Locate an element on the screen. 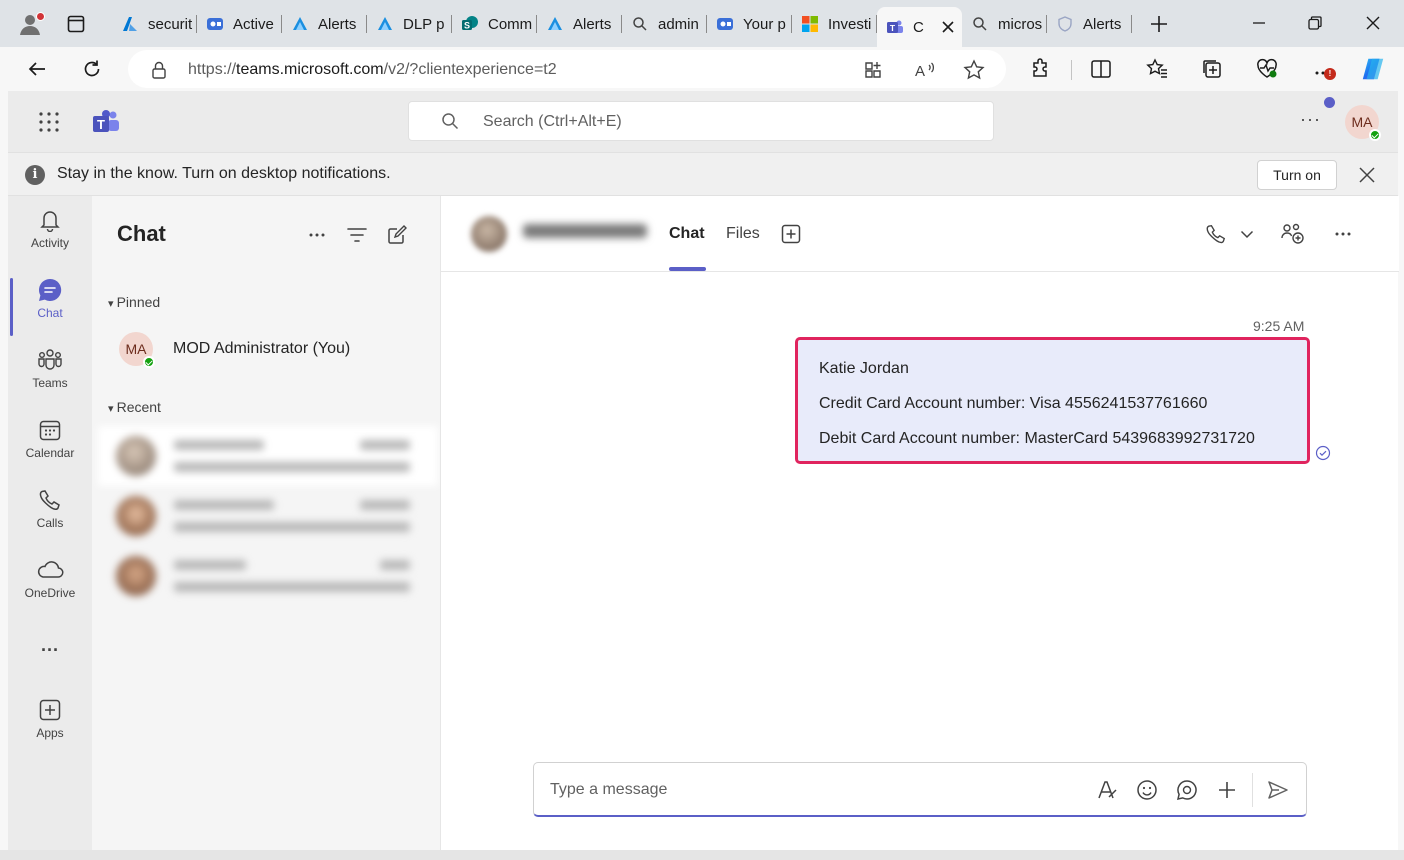  refresh-icon is located at coordinates (92, 69).